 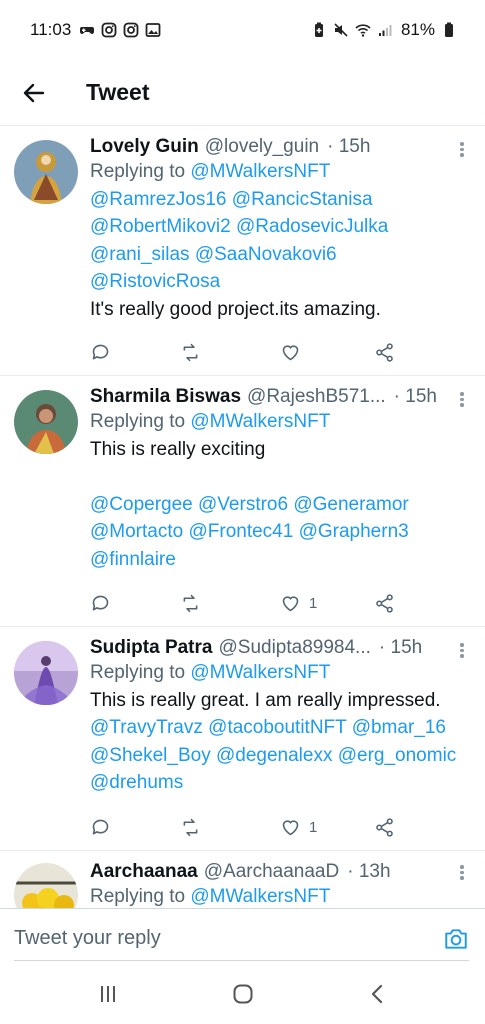 I want to click on action-bar: 1, so click(x=250, y=603).